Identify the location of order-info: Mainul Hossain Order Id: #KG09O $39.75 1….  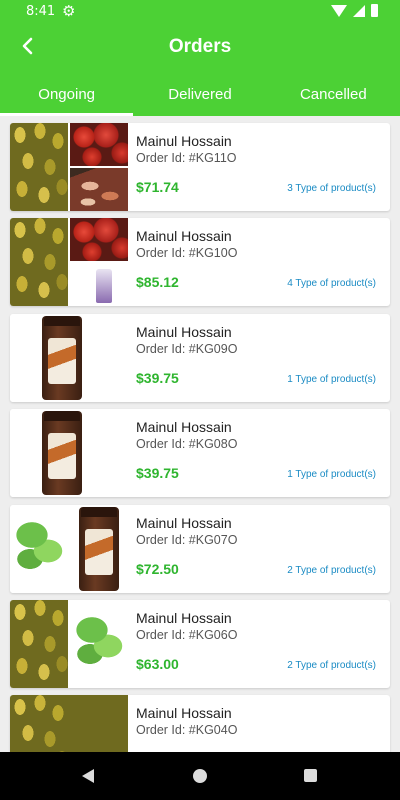
(263, 358).